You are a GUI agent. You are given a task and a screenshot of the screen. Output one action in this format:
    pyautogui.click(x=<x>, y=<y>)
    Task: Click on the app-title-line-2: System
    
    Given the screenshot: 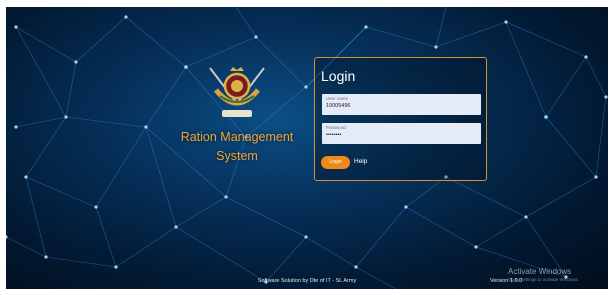 What is the action you would take?
    pyautogui.click(x=237, y=156)
    